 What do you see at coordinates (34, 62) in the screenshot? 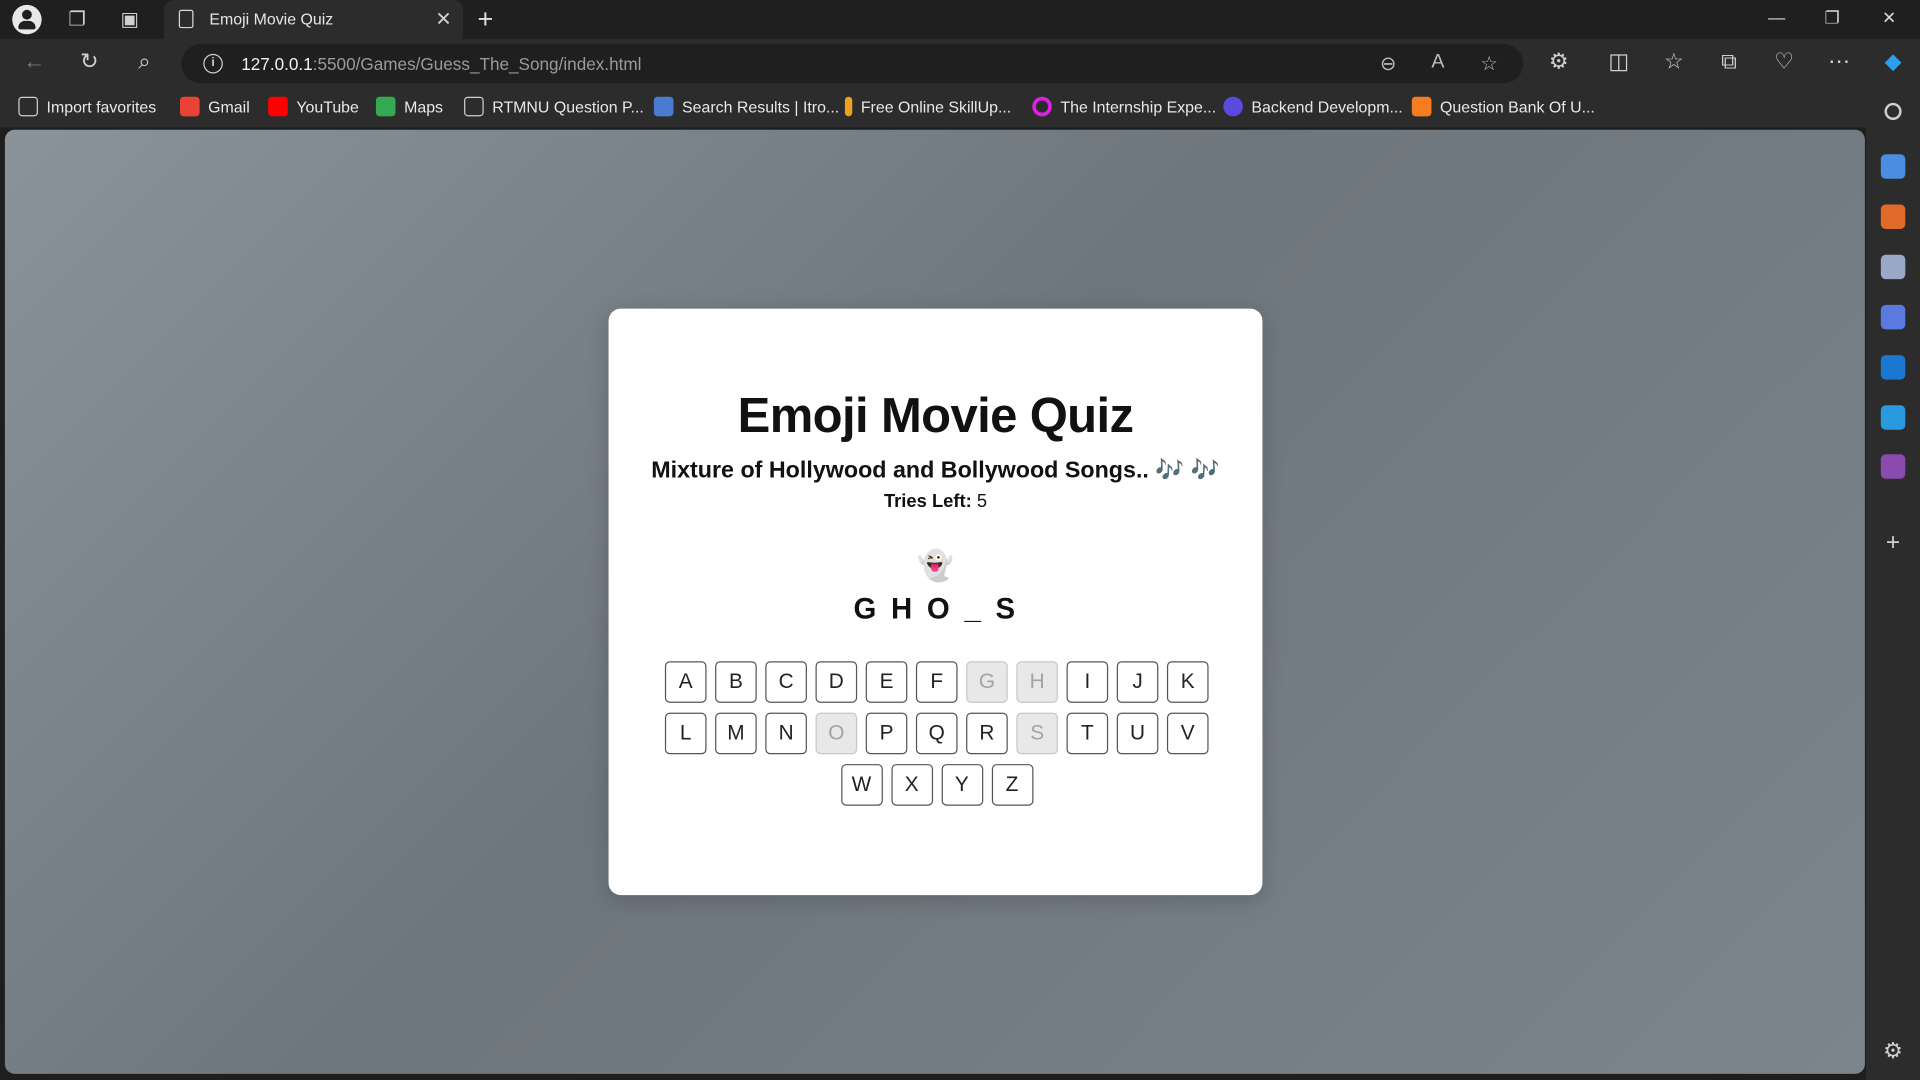
I see `back-icon: ←` at bounding box center [34, 62].